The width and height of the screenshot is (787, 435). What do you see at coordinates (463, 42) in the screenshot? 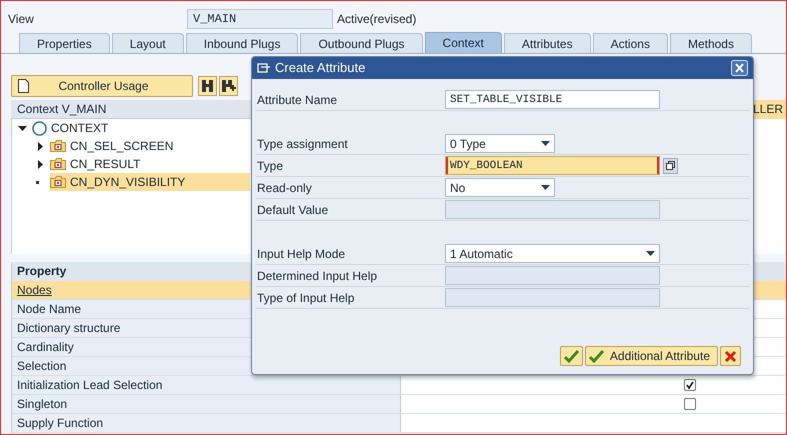
I see `tab: Context` at bounding box center [463, 42].